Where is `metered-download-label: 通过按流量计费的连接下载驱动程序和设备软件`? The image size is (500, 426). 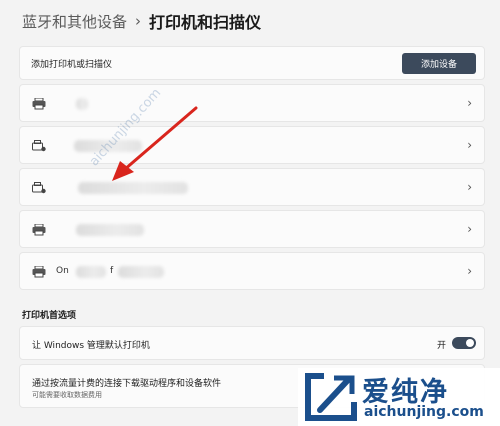 metered-download-label: 通过按流量计费的连接下载驱动程序和设备软件 is located at coordinates (127, 384).